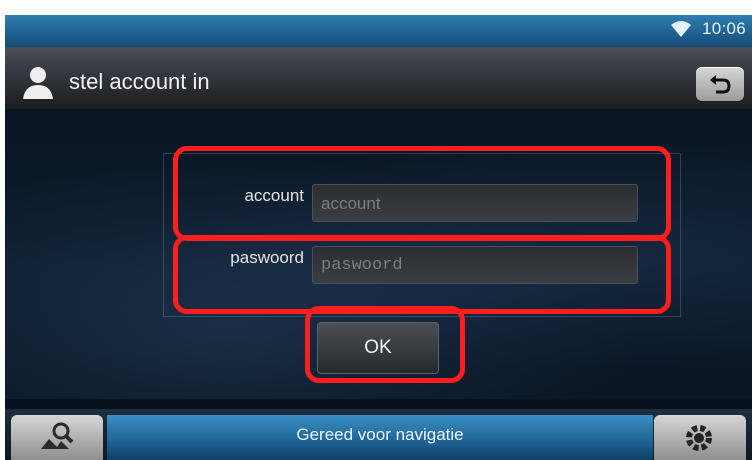 This screenshot has height=460, width=752. I want to click on title-bar: stel account in, so click(378, 78).